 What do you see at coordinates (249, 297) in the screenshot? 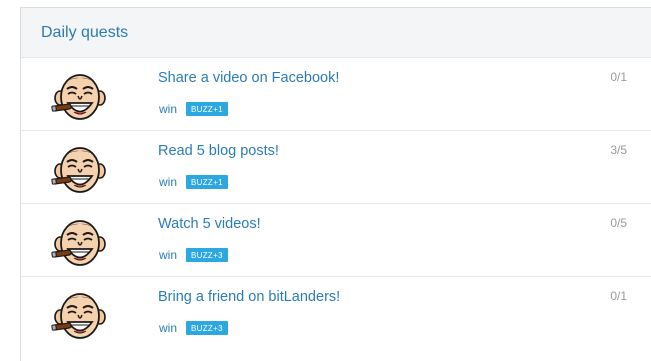
I see `quest-title-link: Bring a friend on bitLanders!` at bounding box center [249, 297].